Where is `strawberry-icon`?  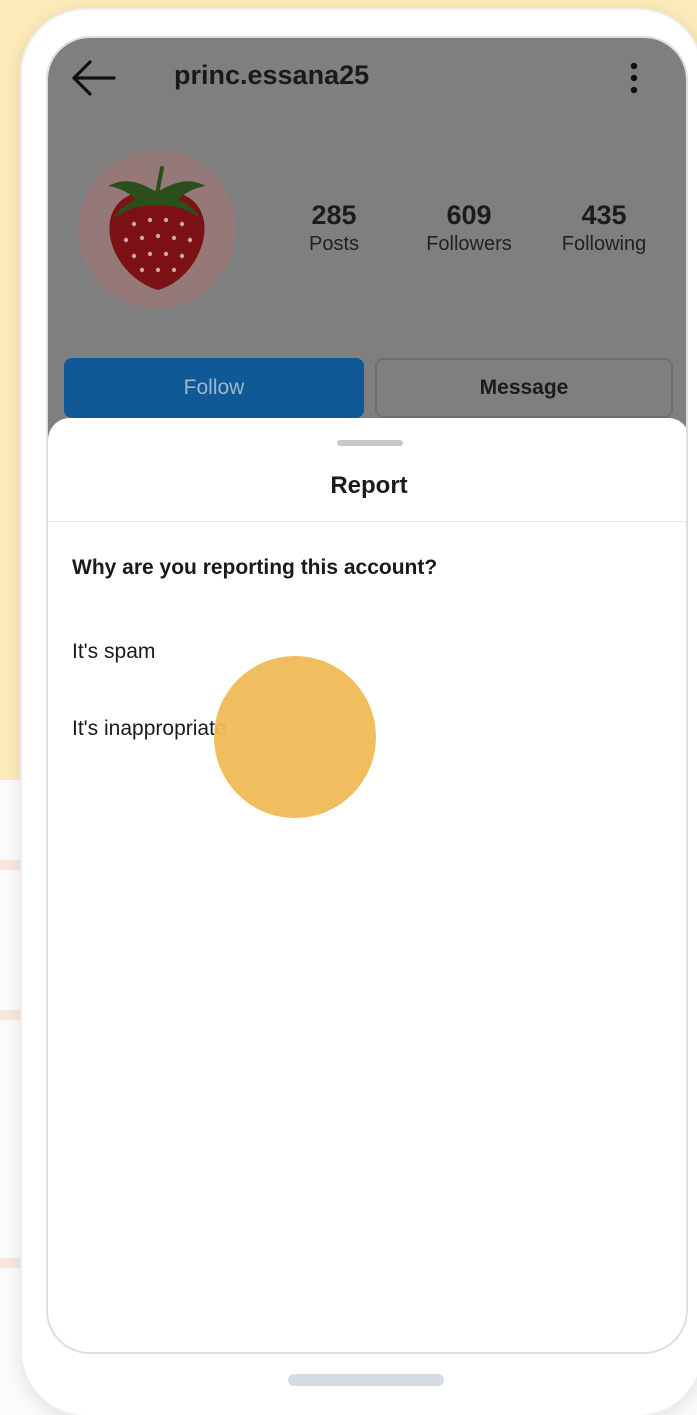
strawberry-icon is located at coordinates (157, 228).